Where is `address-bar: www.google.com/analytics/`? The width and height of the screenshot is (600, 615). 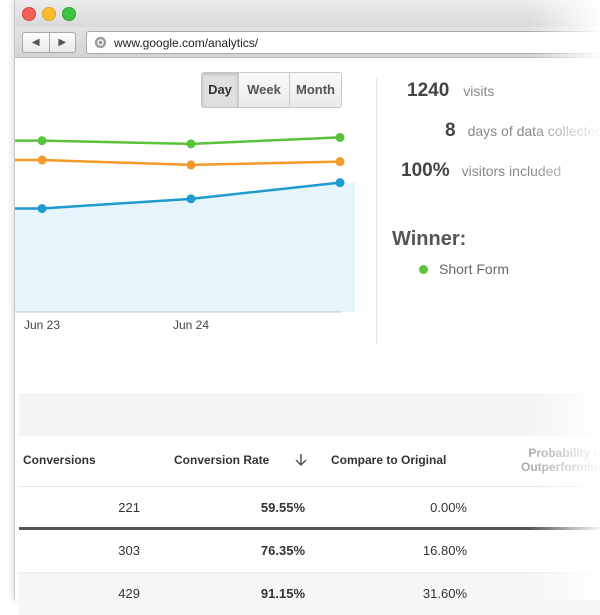 address-bar: www.google.com/analytics/ is located at coordinates (343, 42).